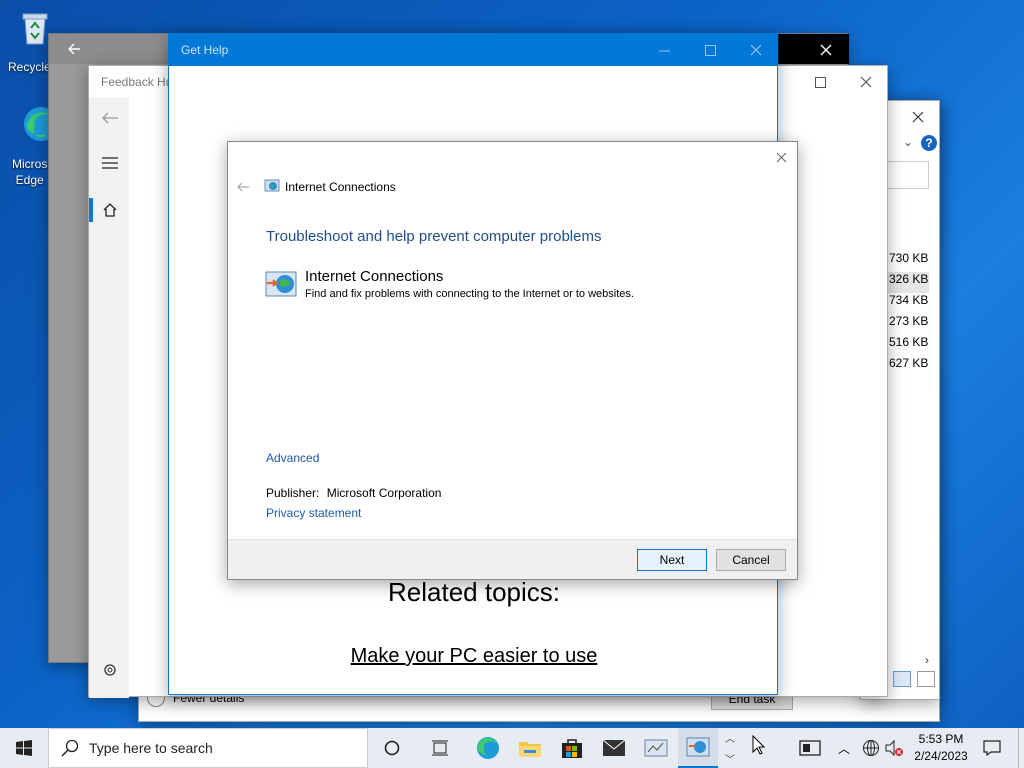 This screenshot has width=1024, height=768. I want to click on task-view-icon, so click(440, 748).